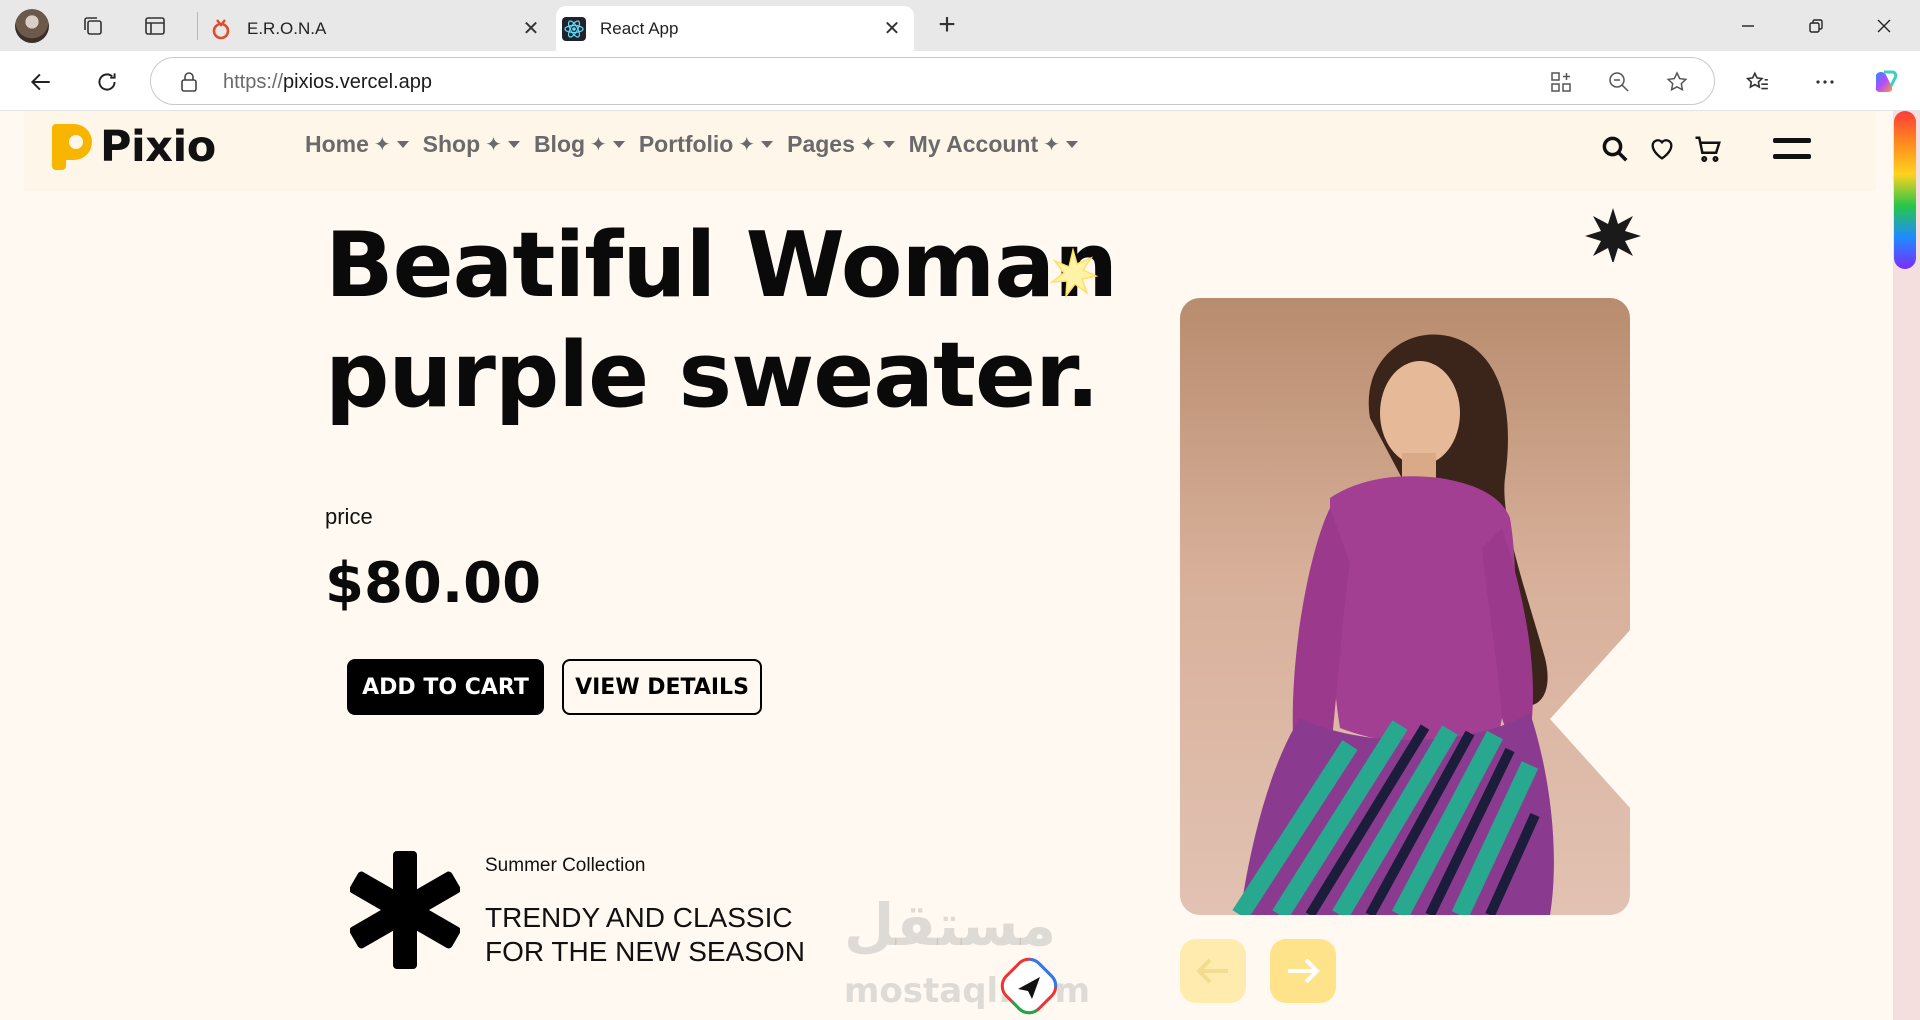  What do you see at coordinates (1561, 82) in the screenshot?
I see `app-available-icon` at bounding box center [1561, 82].